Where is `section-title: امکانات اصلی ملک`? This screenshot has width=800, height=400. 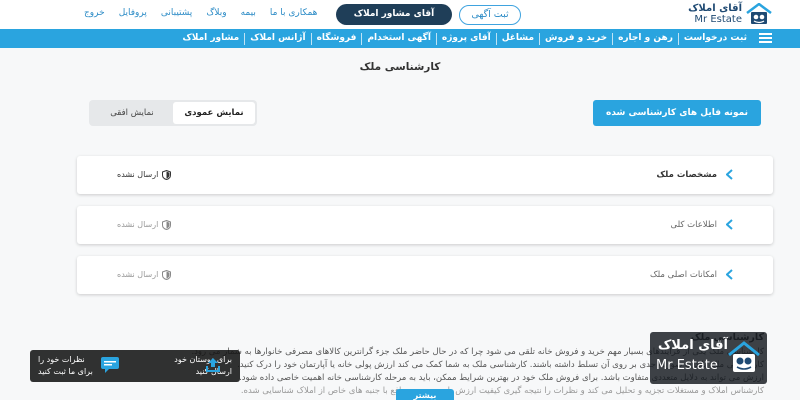 section-title: امکانات اصلی ملک is located at coordinates (683, 275).